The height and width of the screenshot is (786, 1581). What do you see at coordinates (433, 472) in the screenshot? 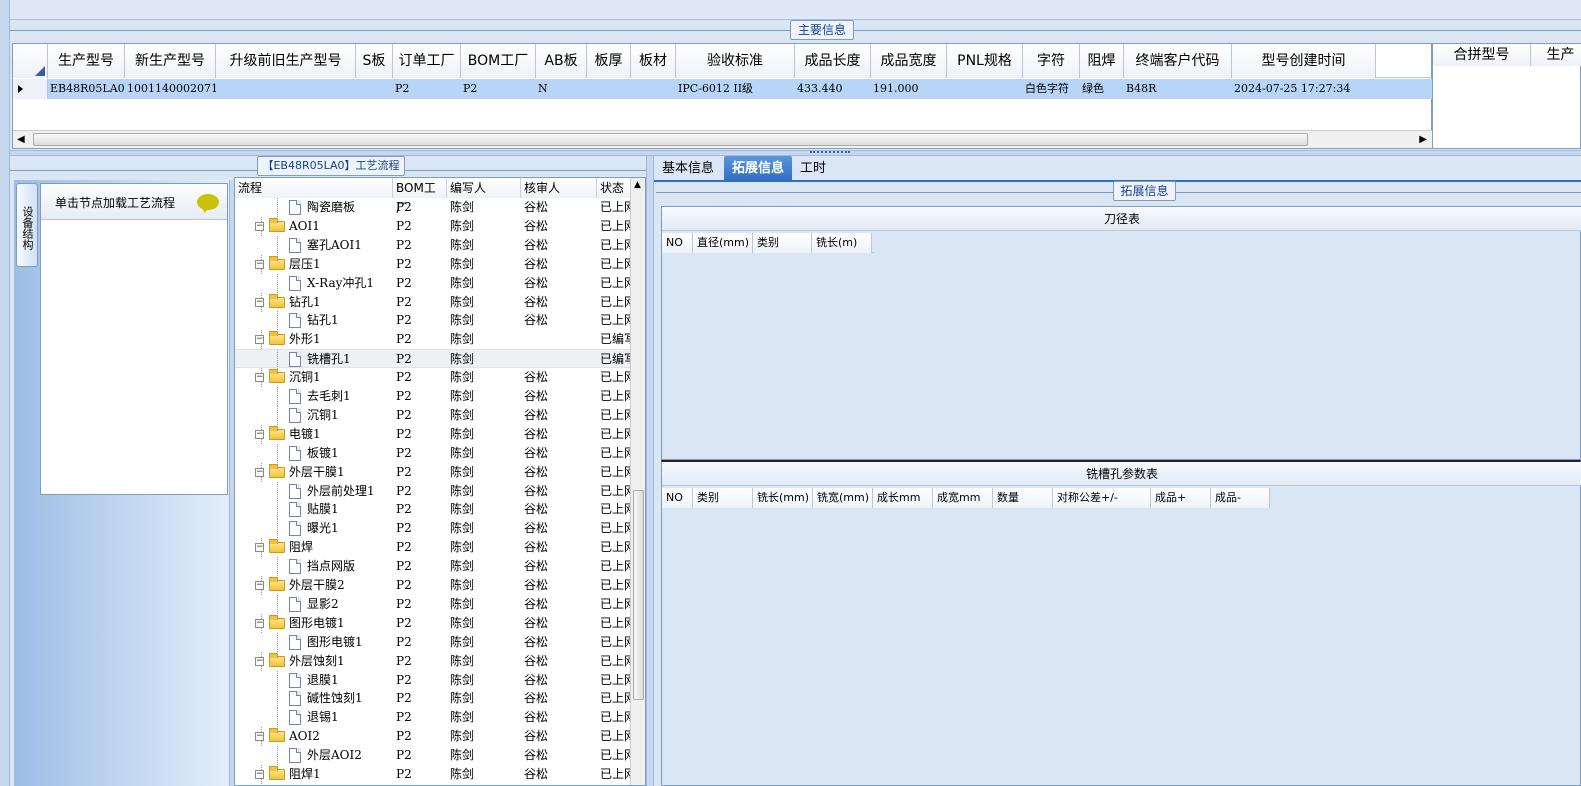
I see `tree-row: − 外层干膜1 P2 陈剑 谷松 已上网` at bounding box center [433, 472].